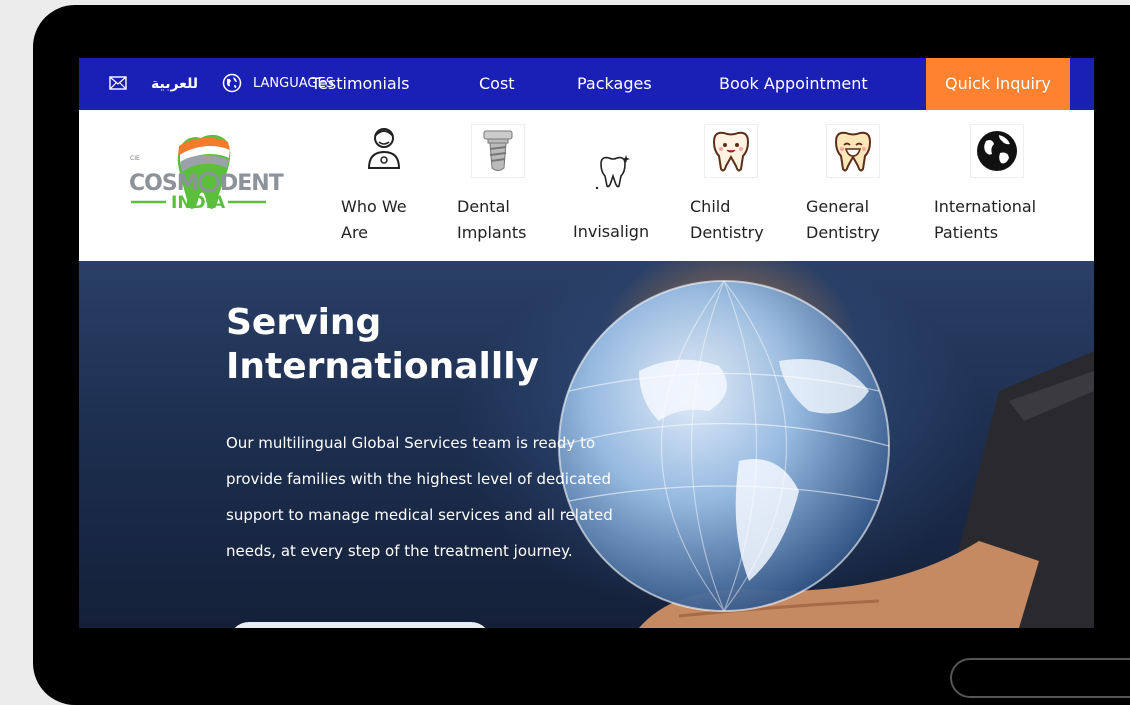 The image size is (1130, 705). I want to click on menu-international-patients: International Patients, so click(996, 185).